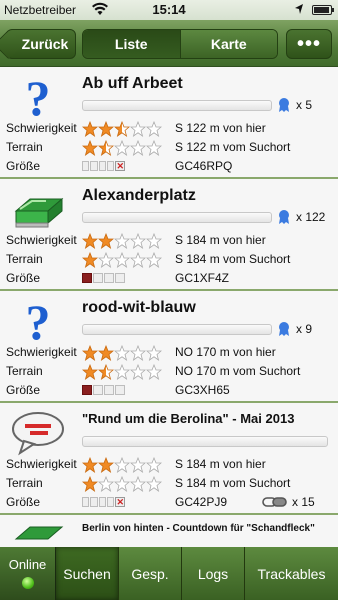 The height and width of the screenshot is (600, 338). What do you see at coordinates (284, 217) in the screenshot?
I see `favorite-ribbon-icon` at bounding box center [284, 217].